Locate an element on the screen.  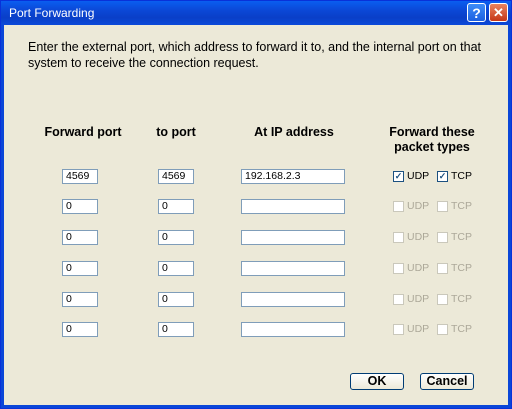
cancel-button: Cancel is located at coordinates (447, 381).